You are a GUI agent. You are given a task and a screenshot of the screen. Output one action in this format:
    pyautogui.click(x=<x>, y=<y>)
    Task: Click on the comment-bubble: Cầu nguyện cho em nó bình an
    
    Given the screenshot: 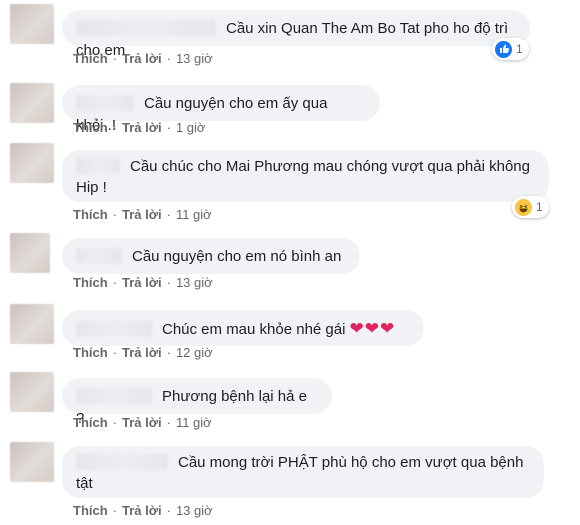 What is the action you would take?
    pyautogui.click(x=211, y=256)
    